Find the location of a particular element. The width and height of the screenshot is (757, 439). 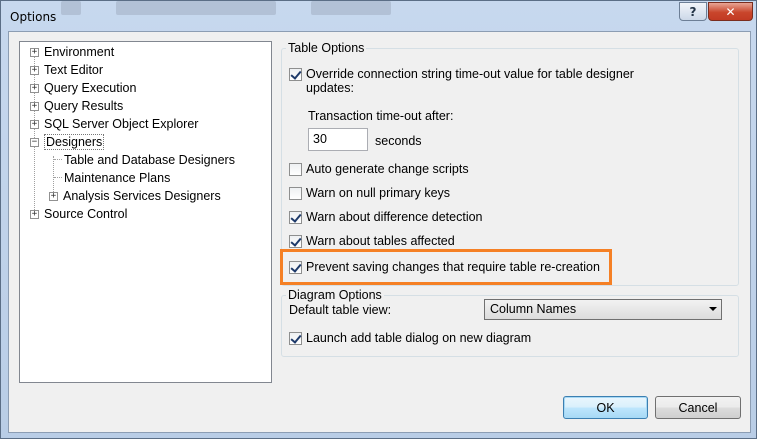

tree-item-designers: − Designers is located at coordinates (67, 142).